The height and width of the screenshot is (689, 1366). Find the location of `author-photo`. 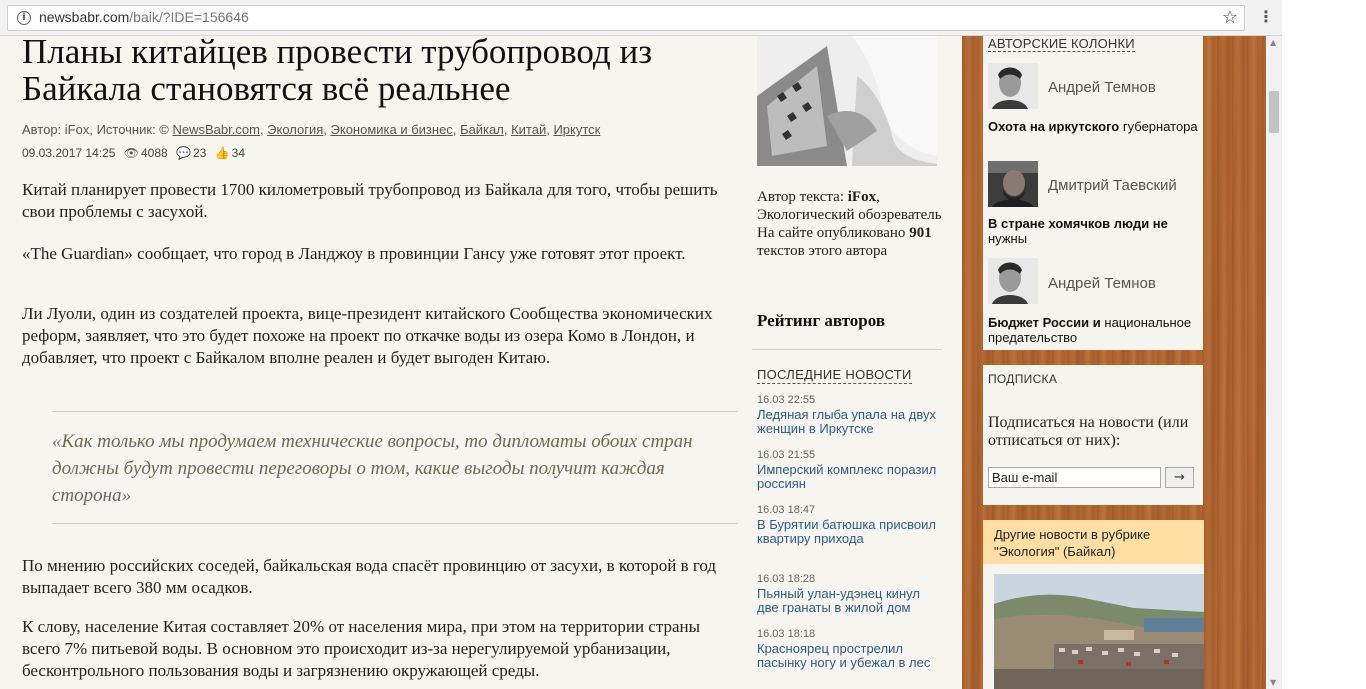

author-photo is located at coordinates (847, 101).